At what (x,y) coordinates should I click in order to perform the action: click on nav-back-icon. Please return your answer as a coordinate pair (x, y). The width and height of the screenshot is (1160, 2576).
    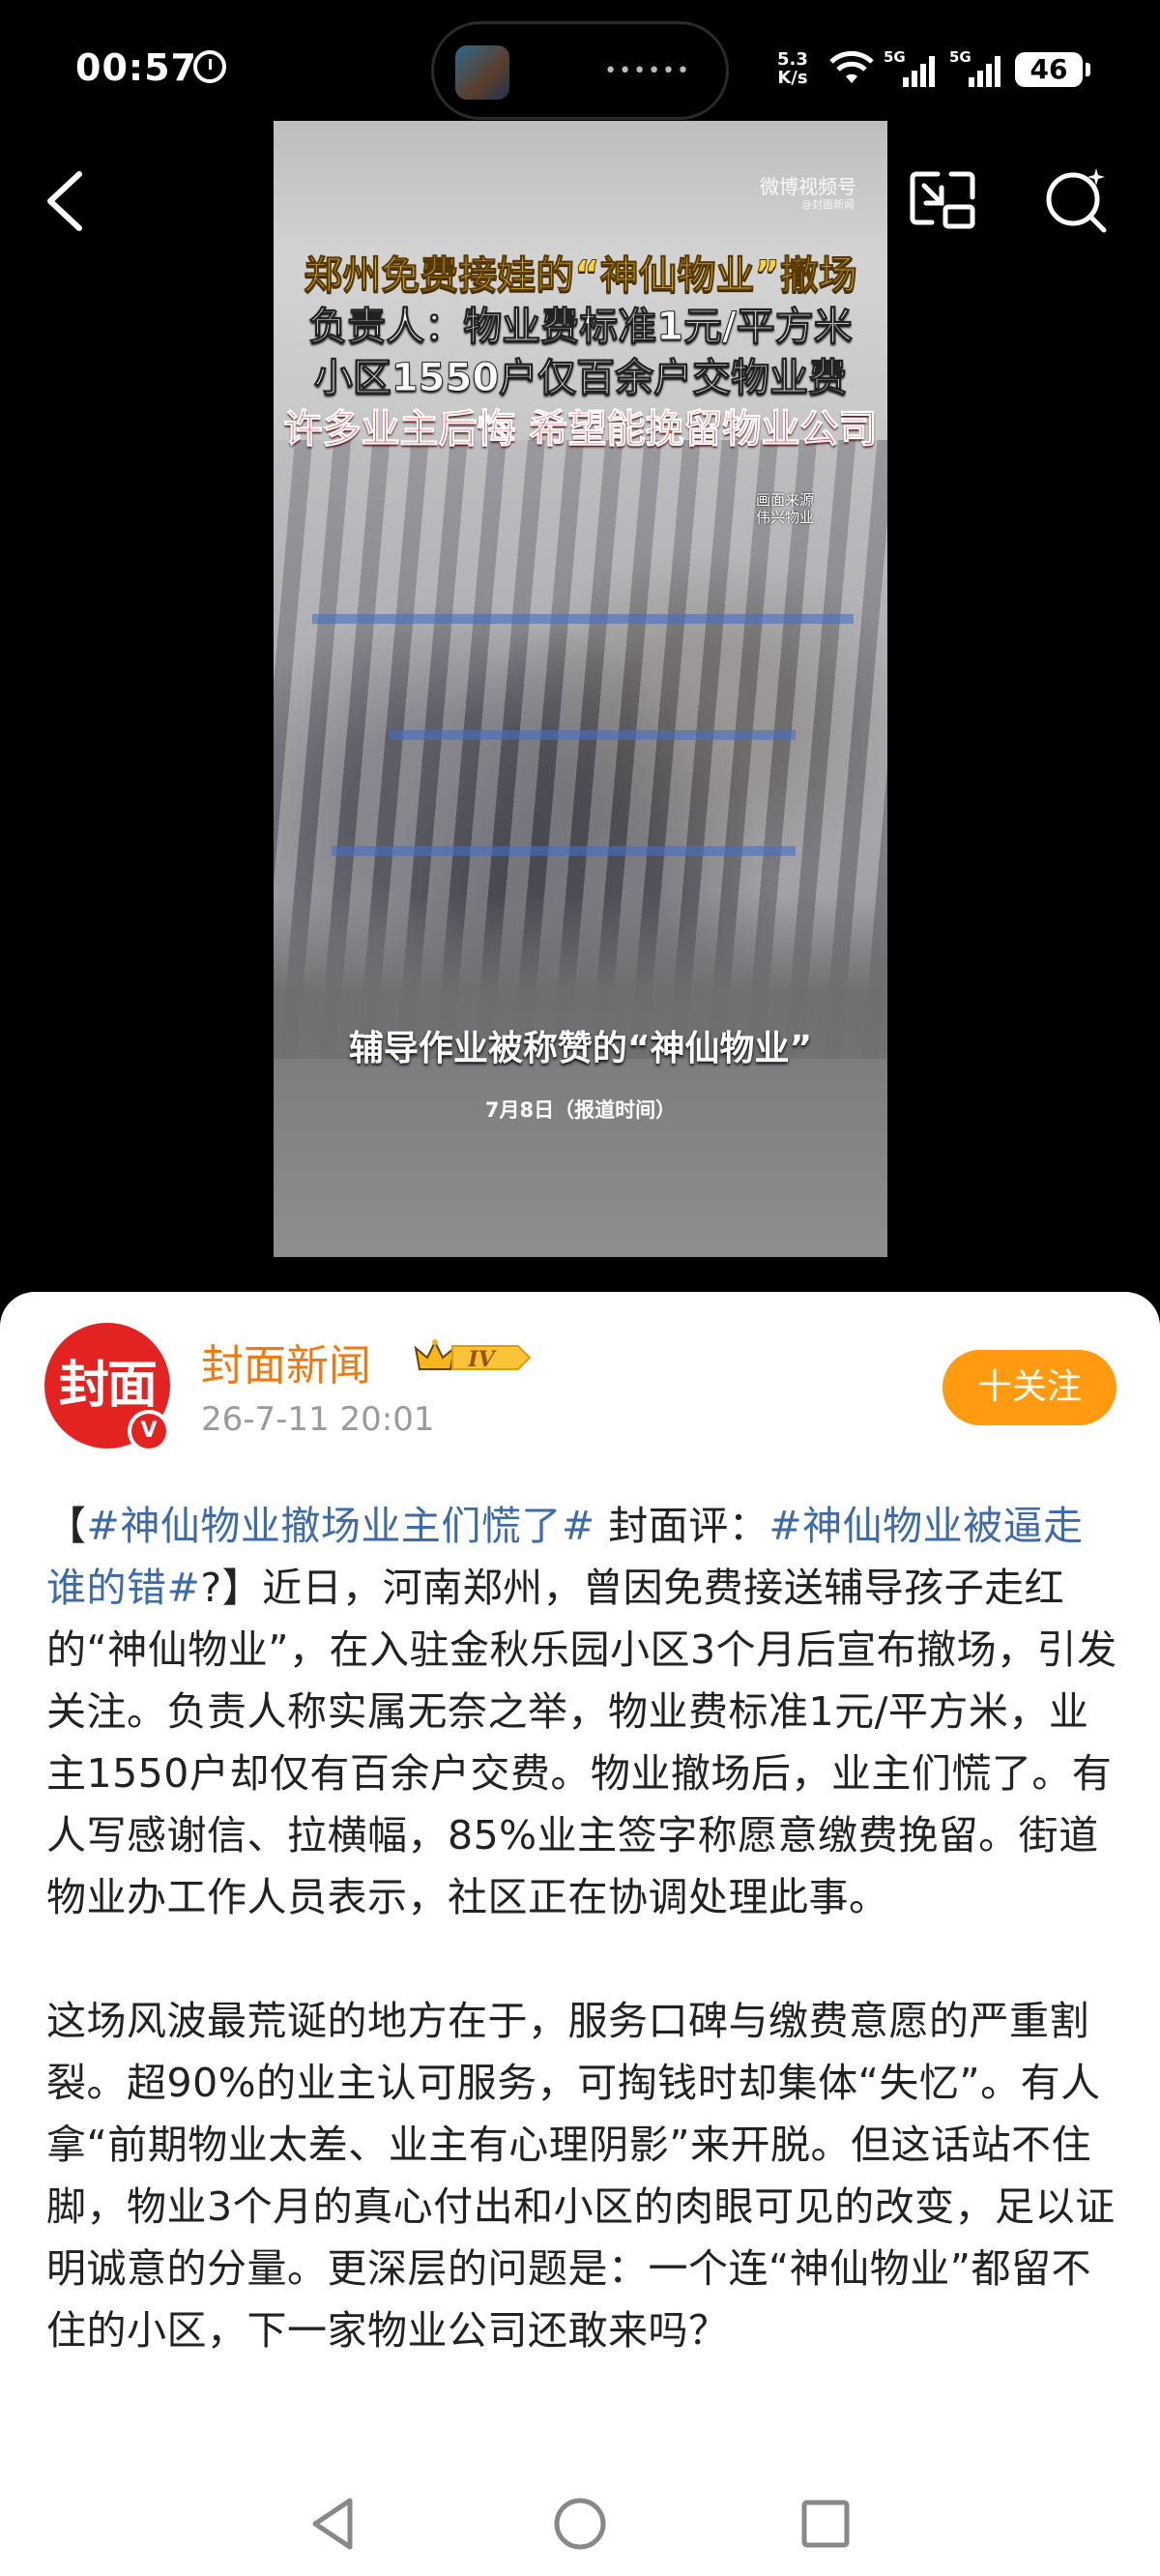
    Looking at the image, I should click on (334, 2524).